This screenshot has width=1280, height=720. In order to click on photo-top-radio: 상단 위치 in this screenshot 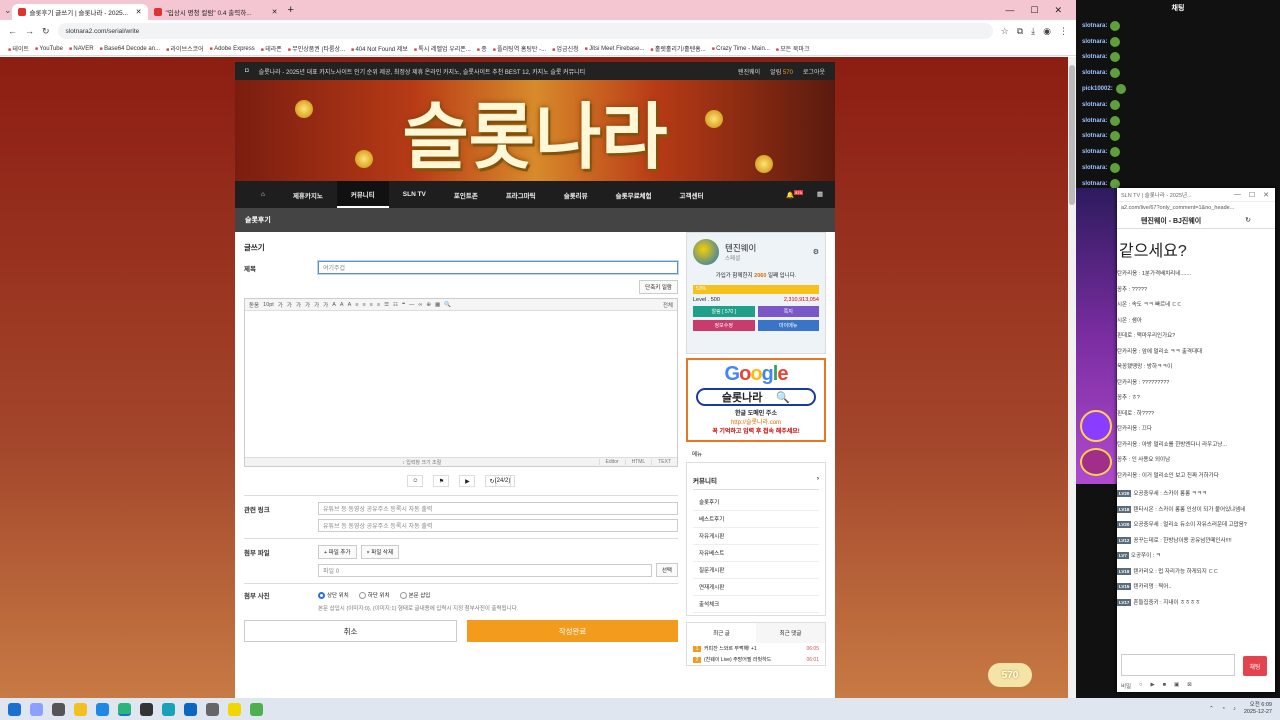, I will do `click(333, 595)`.